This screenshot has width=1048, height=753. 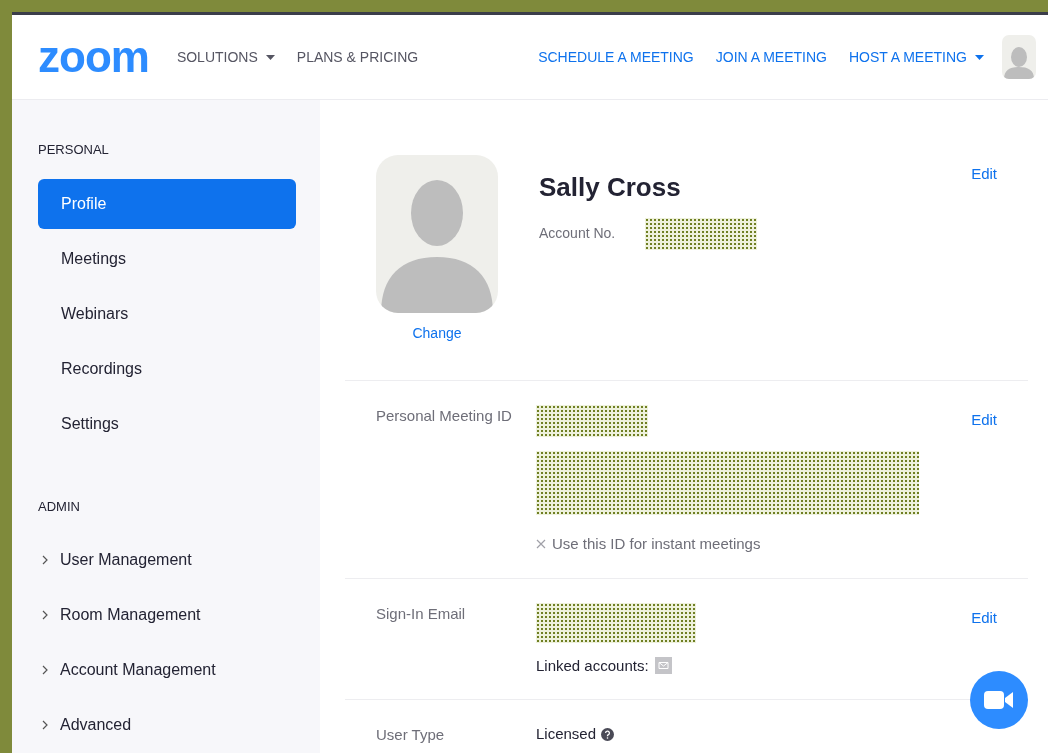 I want to click on sidebar-item: Webinars, so click(x=167, y=313).